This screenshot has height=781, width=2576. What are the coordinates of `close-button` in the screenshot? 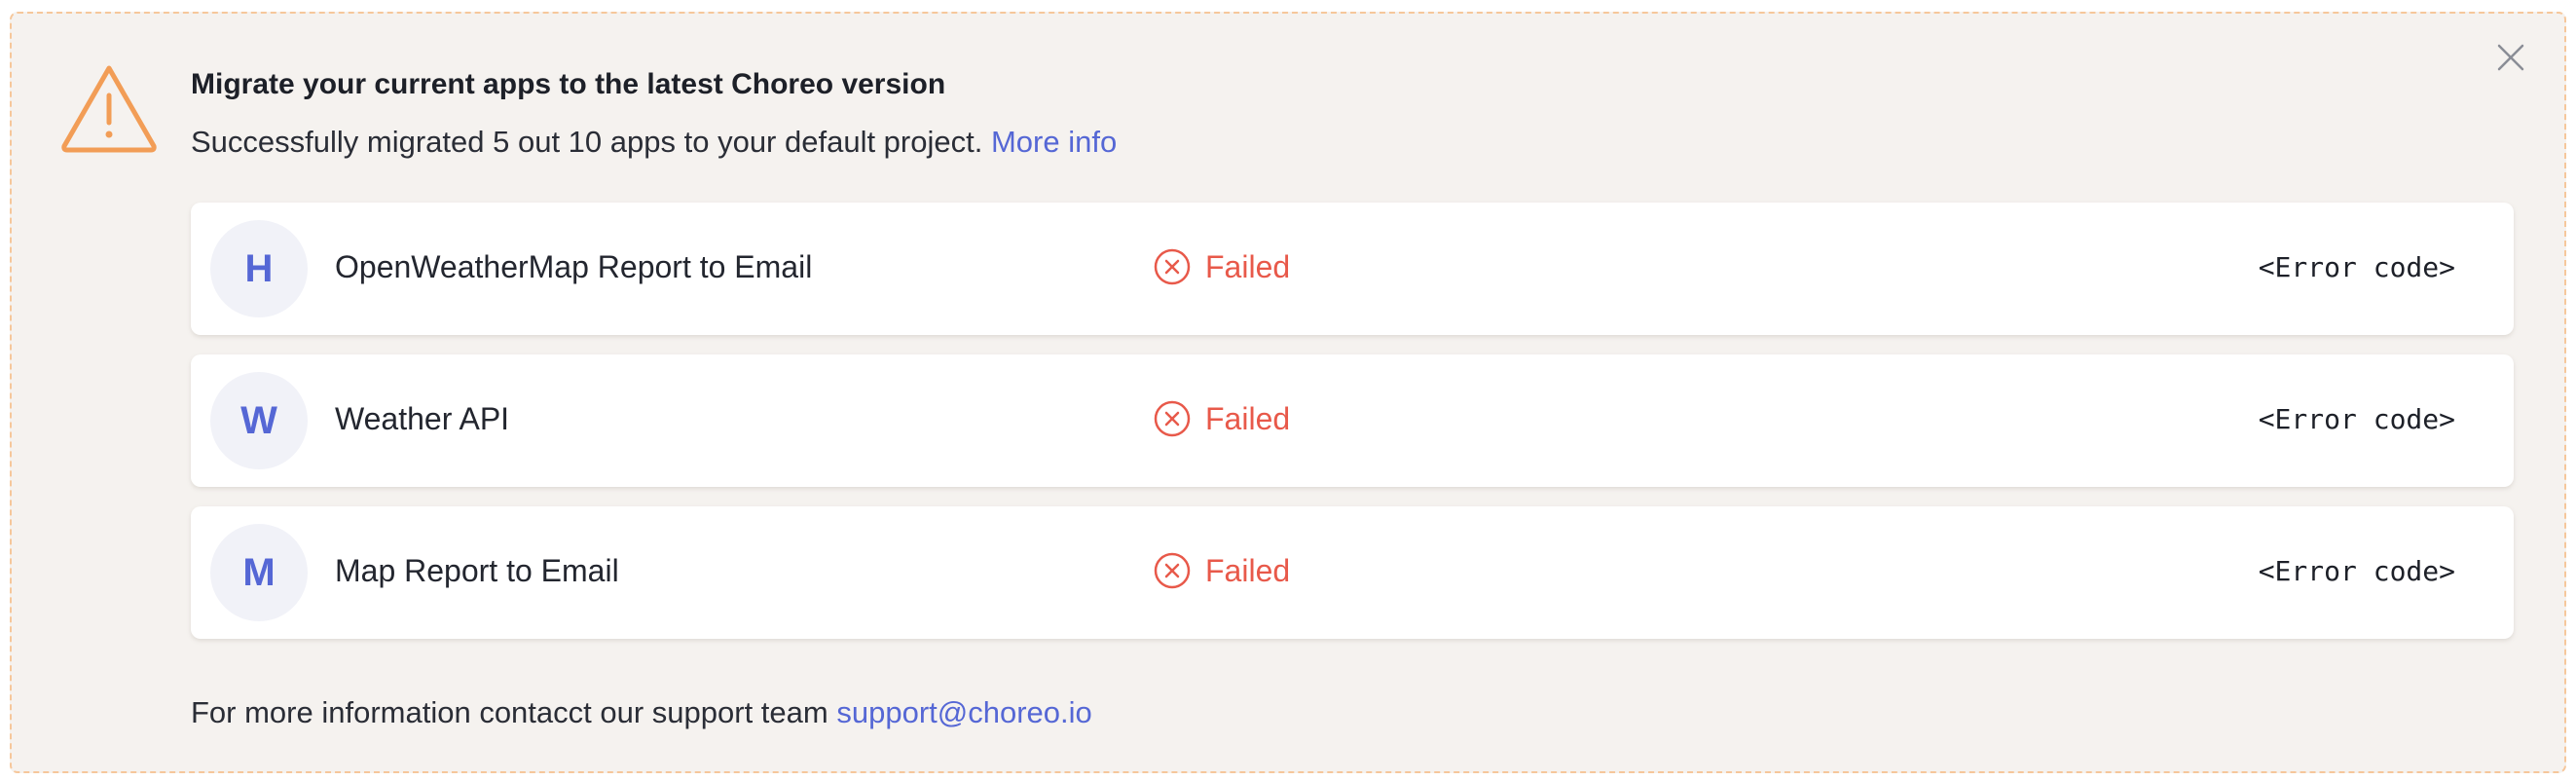 It's located at (2510, 58).